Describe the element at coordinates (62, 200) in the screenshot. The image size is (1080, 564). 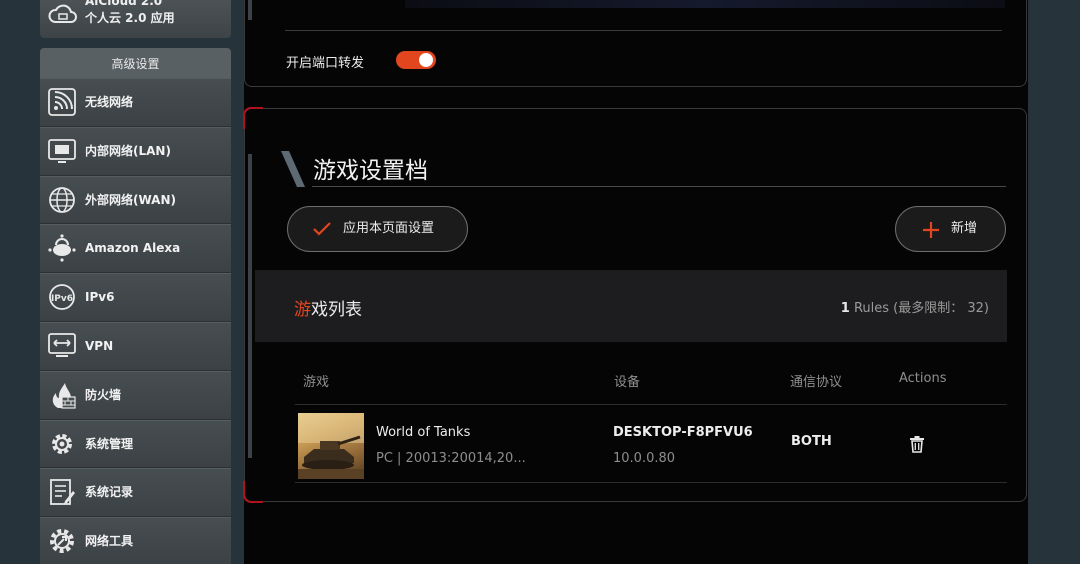
I see `globe-icon` at that location.